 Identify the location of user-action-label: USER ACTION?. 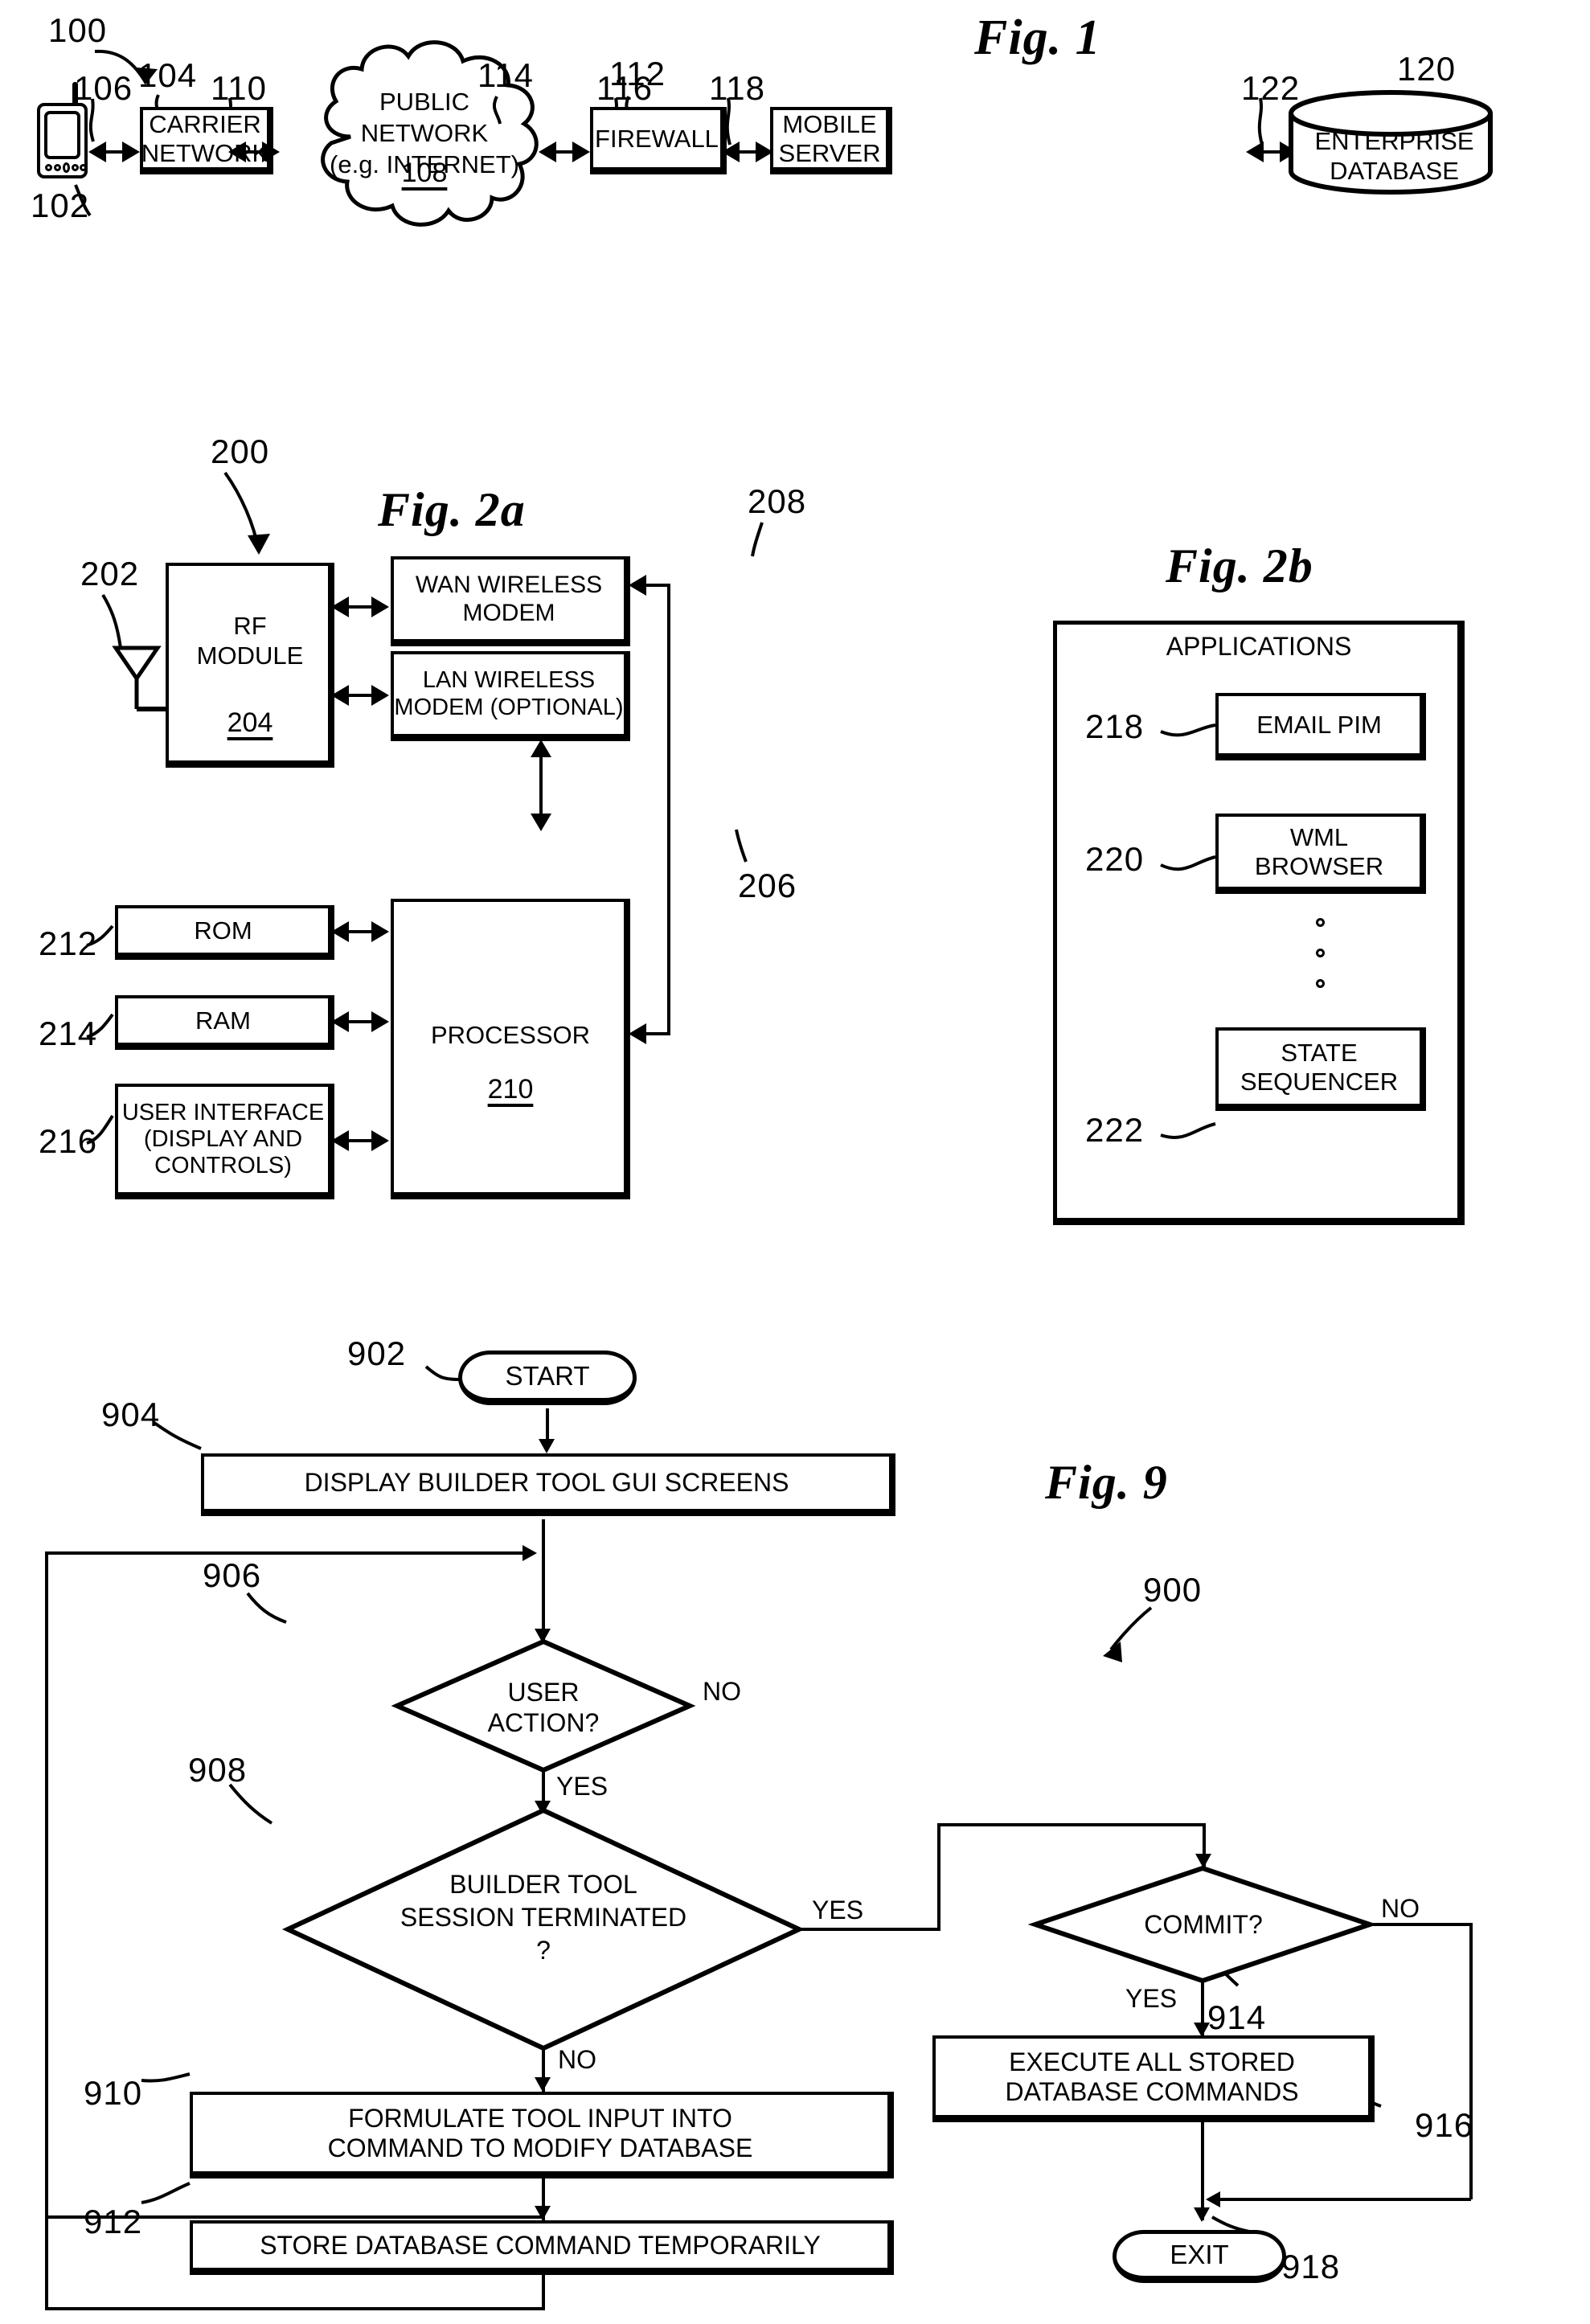
(543, 1708).